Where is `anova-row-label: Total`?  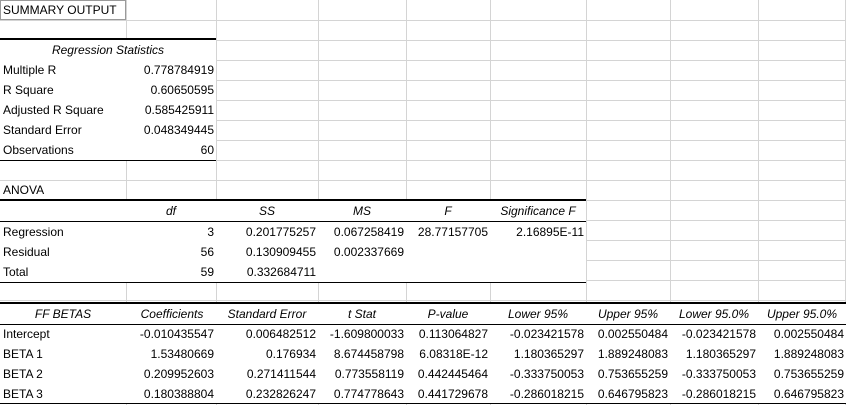 anova-row-label: Total is located at coordinates (16, 272).